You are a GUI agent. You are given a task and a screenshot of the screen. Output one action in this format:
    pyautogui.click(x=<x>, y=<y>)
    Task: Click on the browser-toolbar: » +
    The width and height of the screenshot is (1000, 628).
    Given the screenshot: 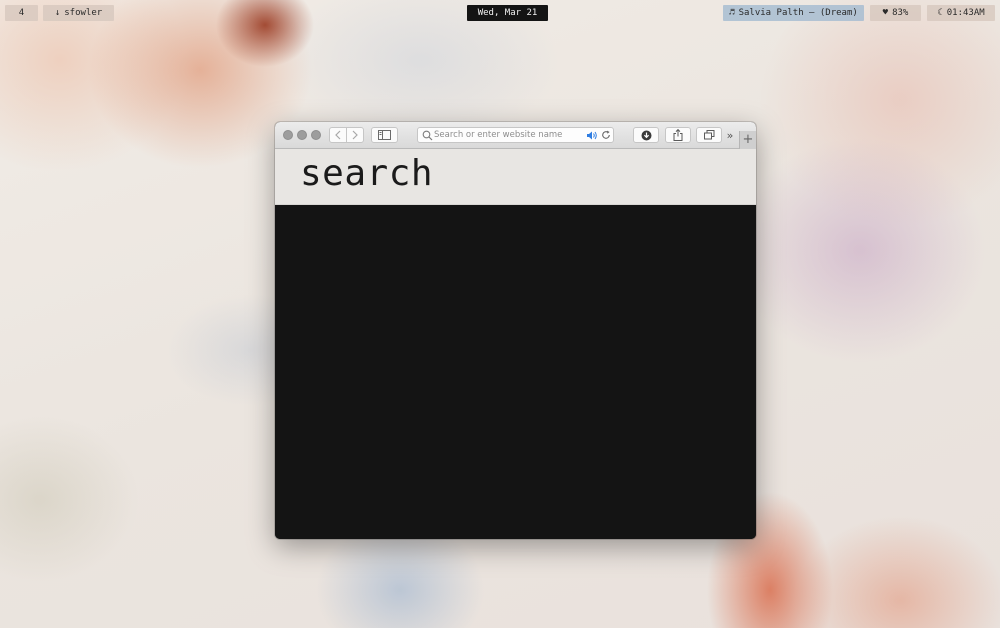 What is the action you would take?
    pyautogui.click(x=515, y=135)
    